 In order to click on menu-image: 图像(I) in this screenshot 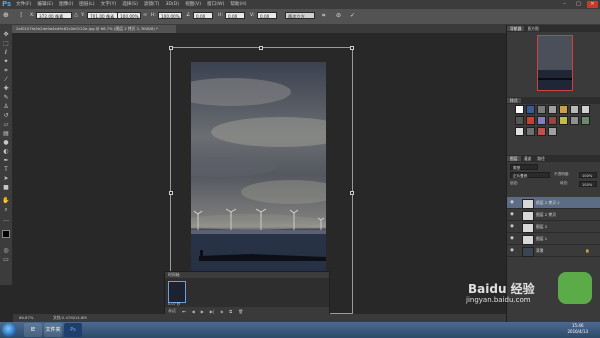, I will do `click(66, 4)`.